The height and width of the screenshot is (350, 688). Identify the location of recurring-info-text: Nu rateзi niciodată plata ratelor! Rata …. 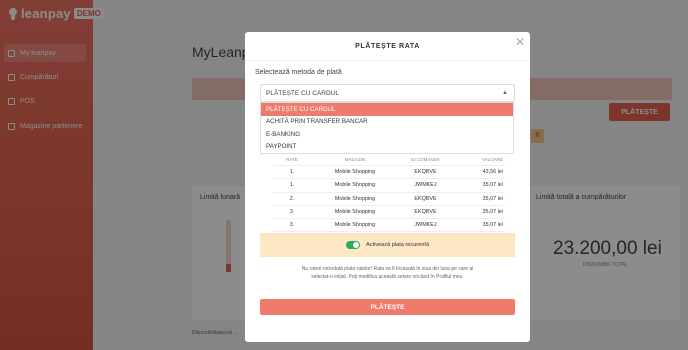
(387, 273).